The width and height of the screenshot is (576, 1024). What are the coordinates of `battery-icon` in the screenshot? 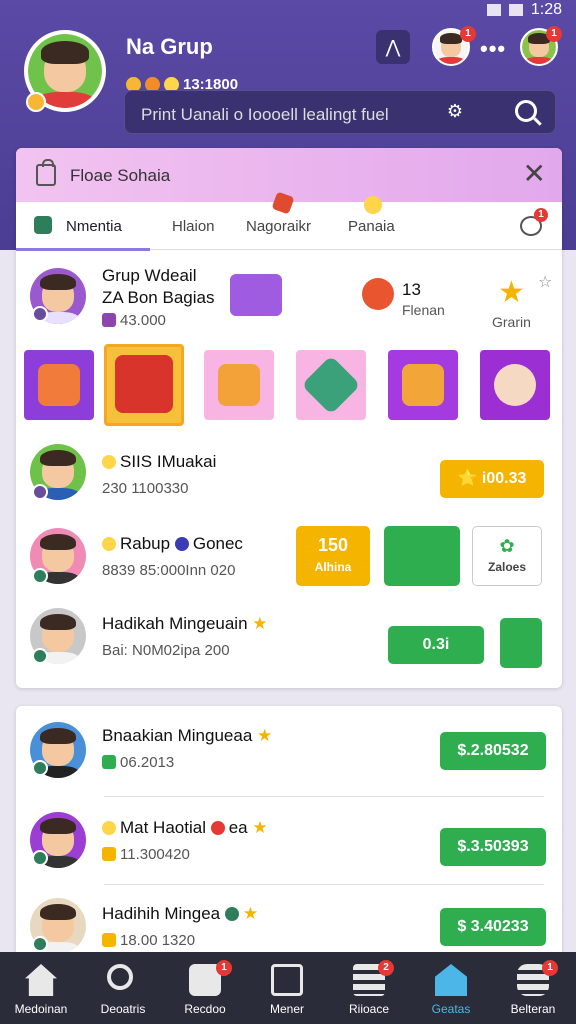 It's located at (515, 10).